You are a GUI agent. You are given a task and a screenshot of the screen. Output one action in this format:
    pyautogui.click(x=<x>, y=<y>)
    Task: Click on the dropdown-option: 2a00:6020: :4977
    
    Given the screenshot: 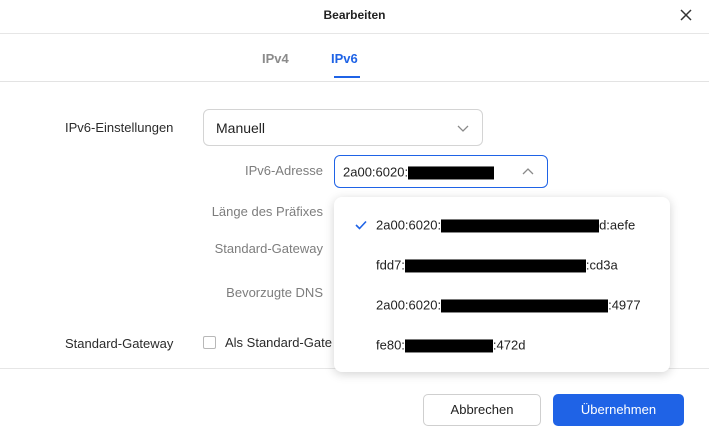 What is the action you would take?
    pyautogui.click(x=502, y=305)
    